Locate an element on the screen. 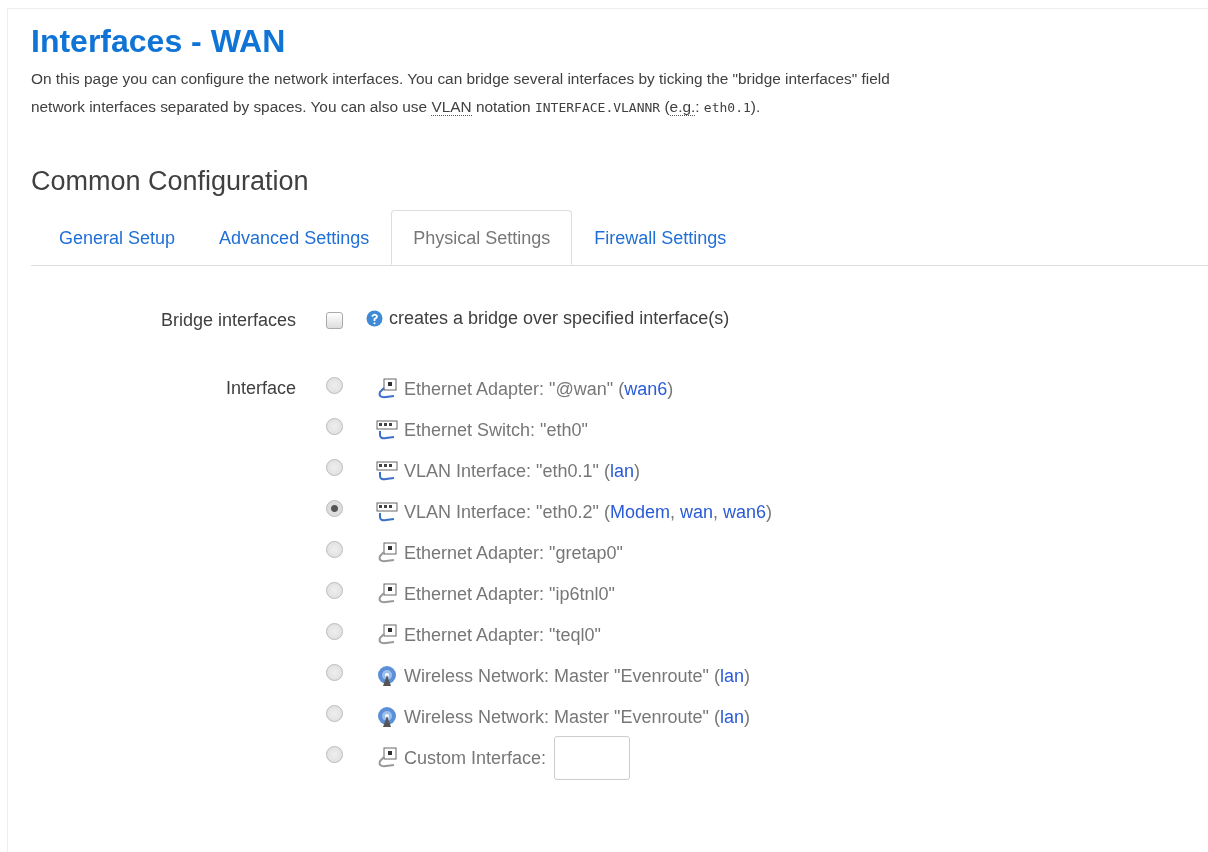 This screenshot has height=852, width=1208. interface-label: Ethernet Adapter: "ip6tnl0" is located at coordinates (509, 594).